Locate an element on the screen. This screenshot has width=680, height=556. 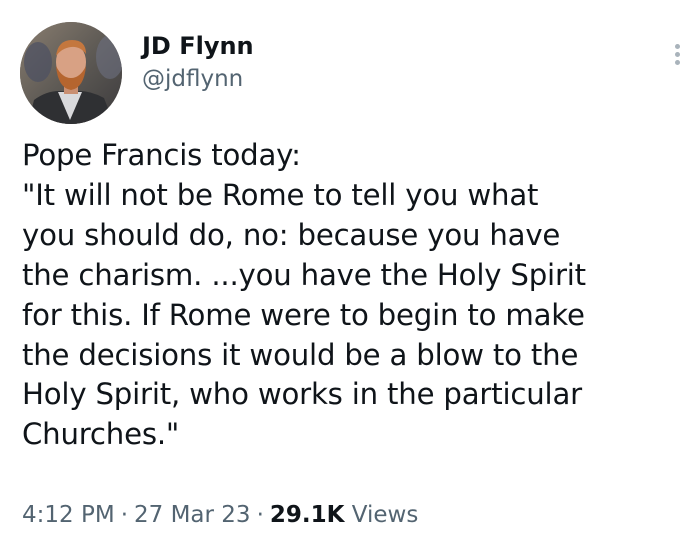
author-handle: @jdflynn is located at coordinates (198, 79).